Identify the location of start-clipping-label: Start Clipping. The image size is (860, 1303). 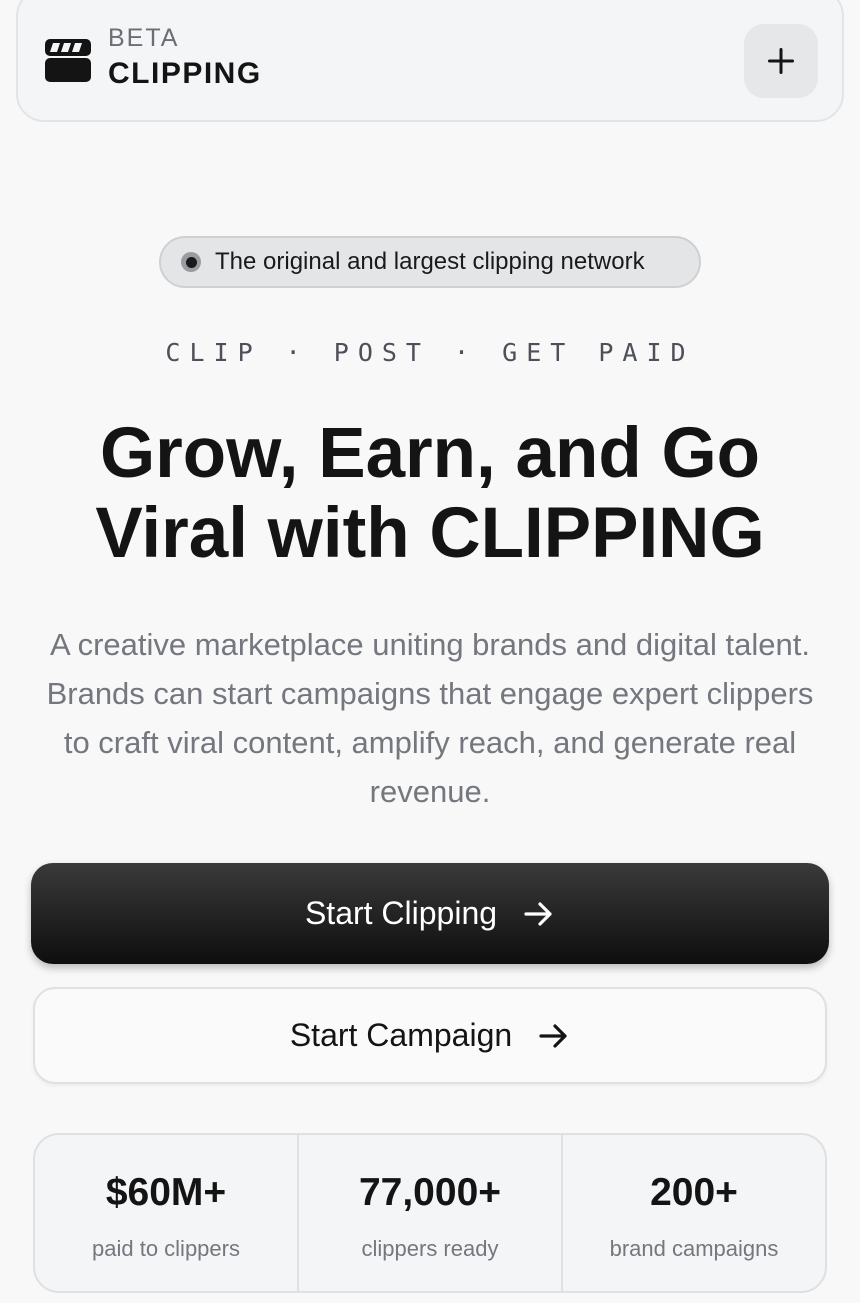
(401, 913).